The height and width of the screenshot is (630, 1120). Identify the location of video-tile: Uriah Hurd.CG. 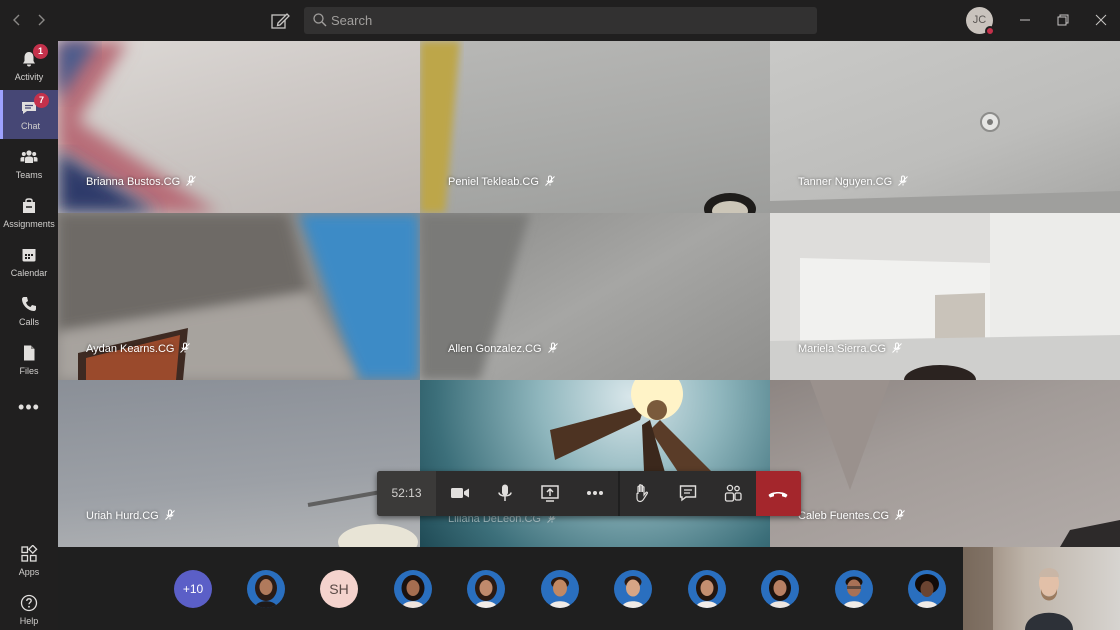
(239, 463).